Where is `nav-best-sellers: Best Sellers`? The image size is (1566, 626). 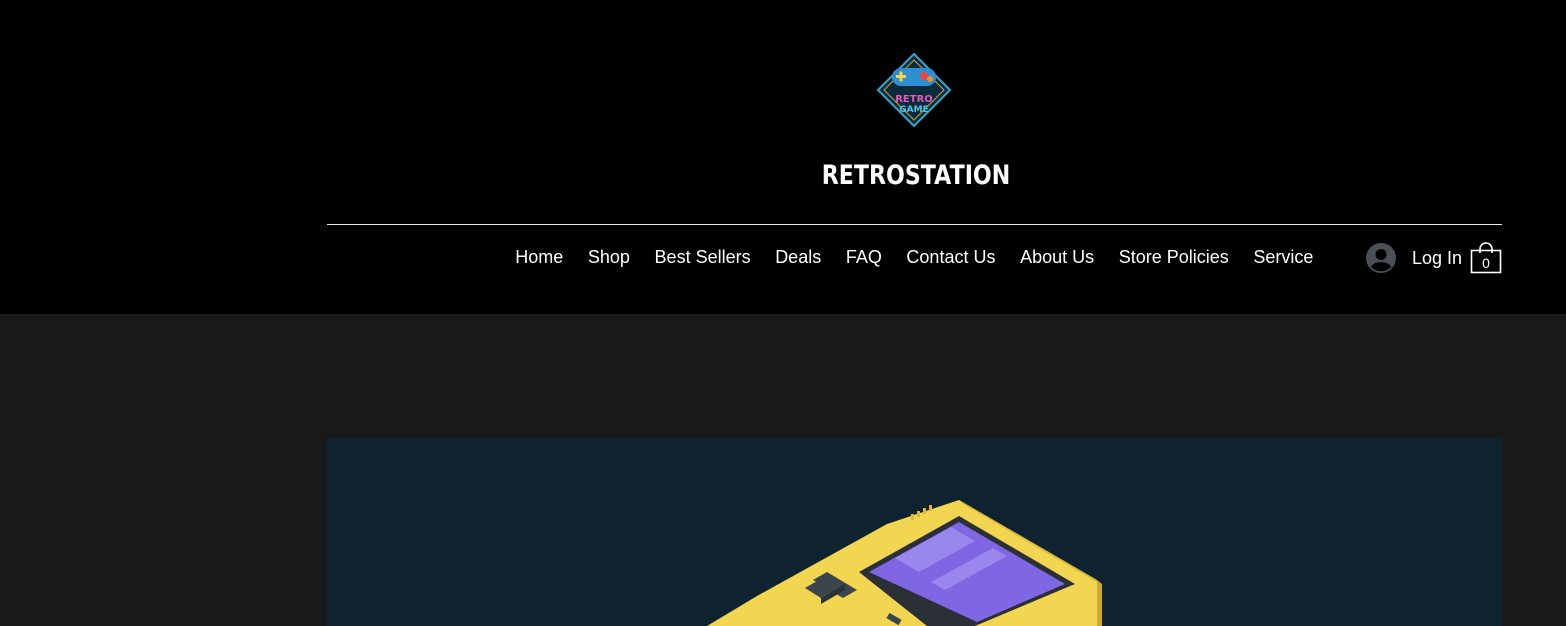
nav-best-sellers: Best Sellers is located at coordinates (702, 257).